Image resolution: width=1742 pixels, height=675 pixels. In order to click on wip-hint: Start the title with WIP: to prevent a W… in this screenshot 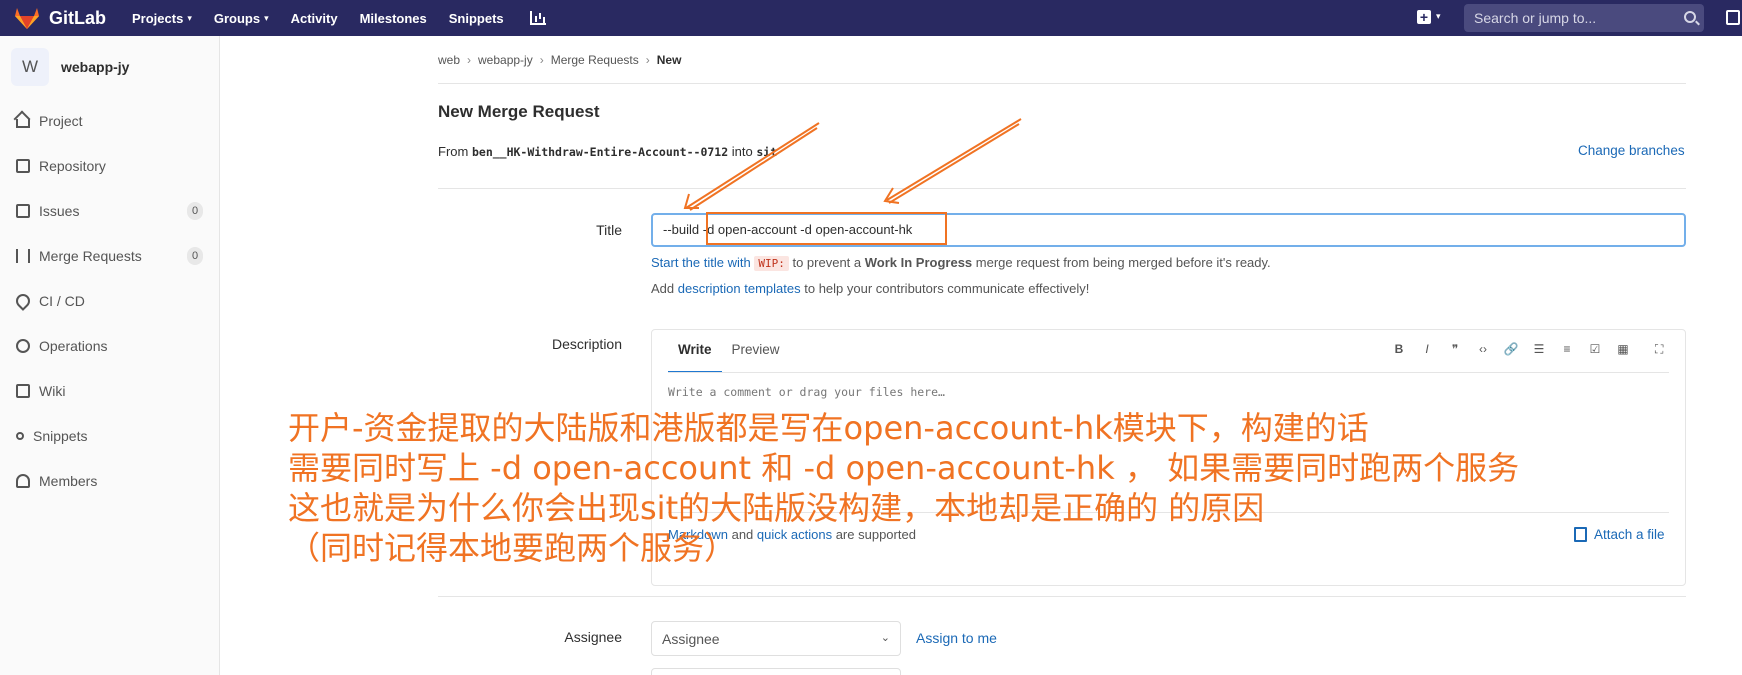, I will do `click(961, 263)`.